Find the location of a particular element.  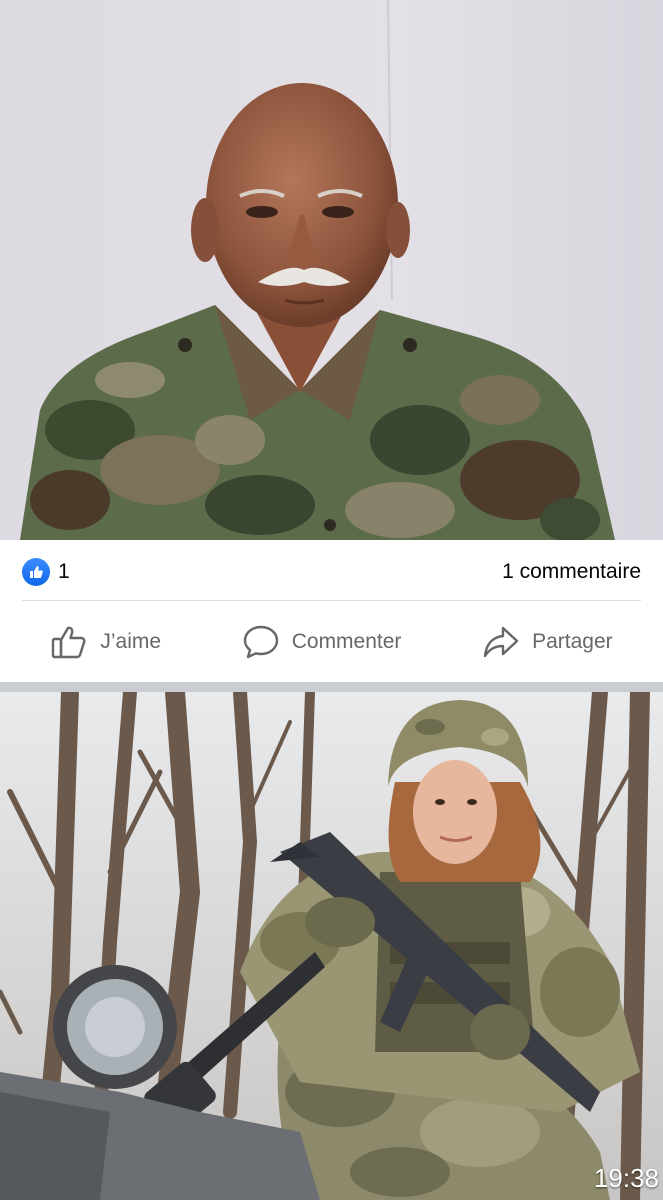

like-reaction-icon is located at coordinates (36, 572).